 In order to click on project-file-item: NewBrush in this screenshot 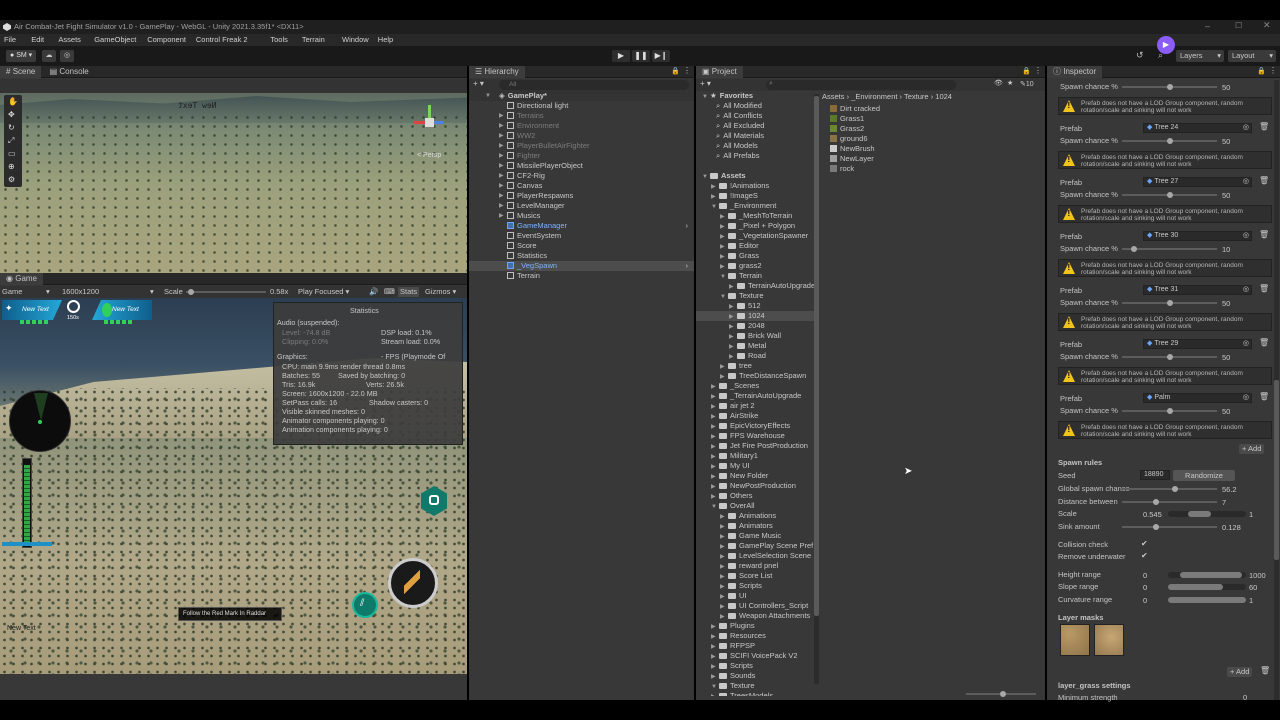, I will do `click(930, 149)`.